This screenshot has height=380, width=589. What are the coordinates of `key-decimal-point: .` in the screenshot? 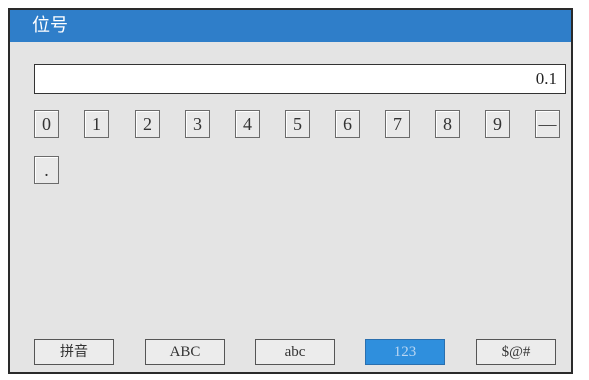 It's located at (46, 170).